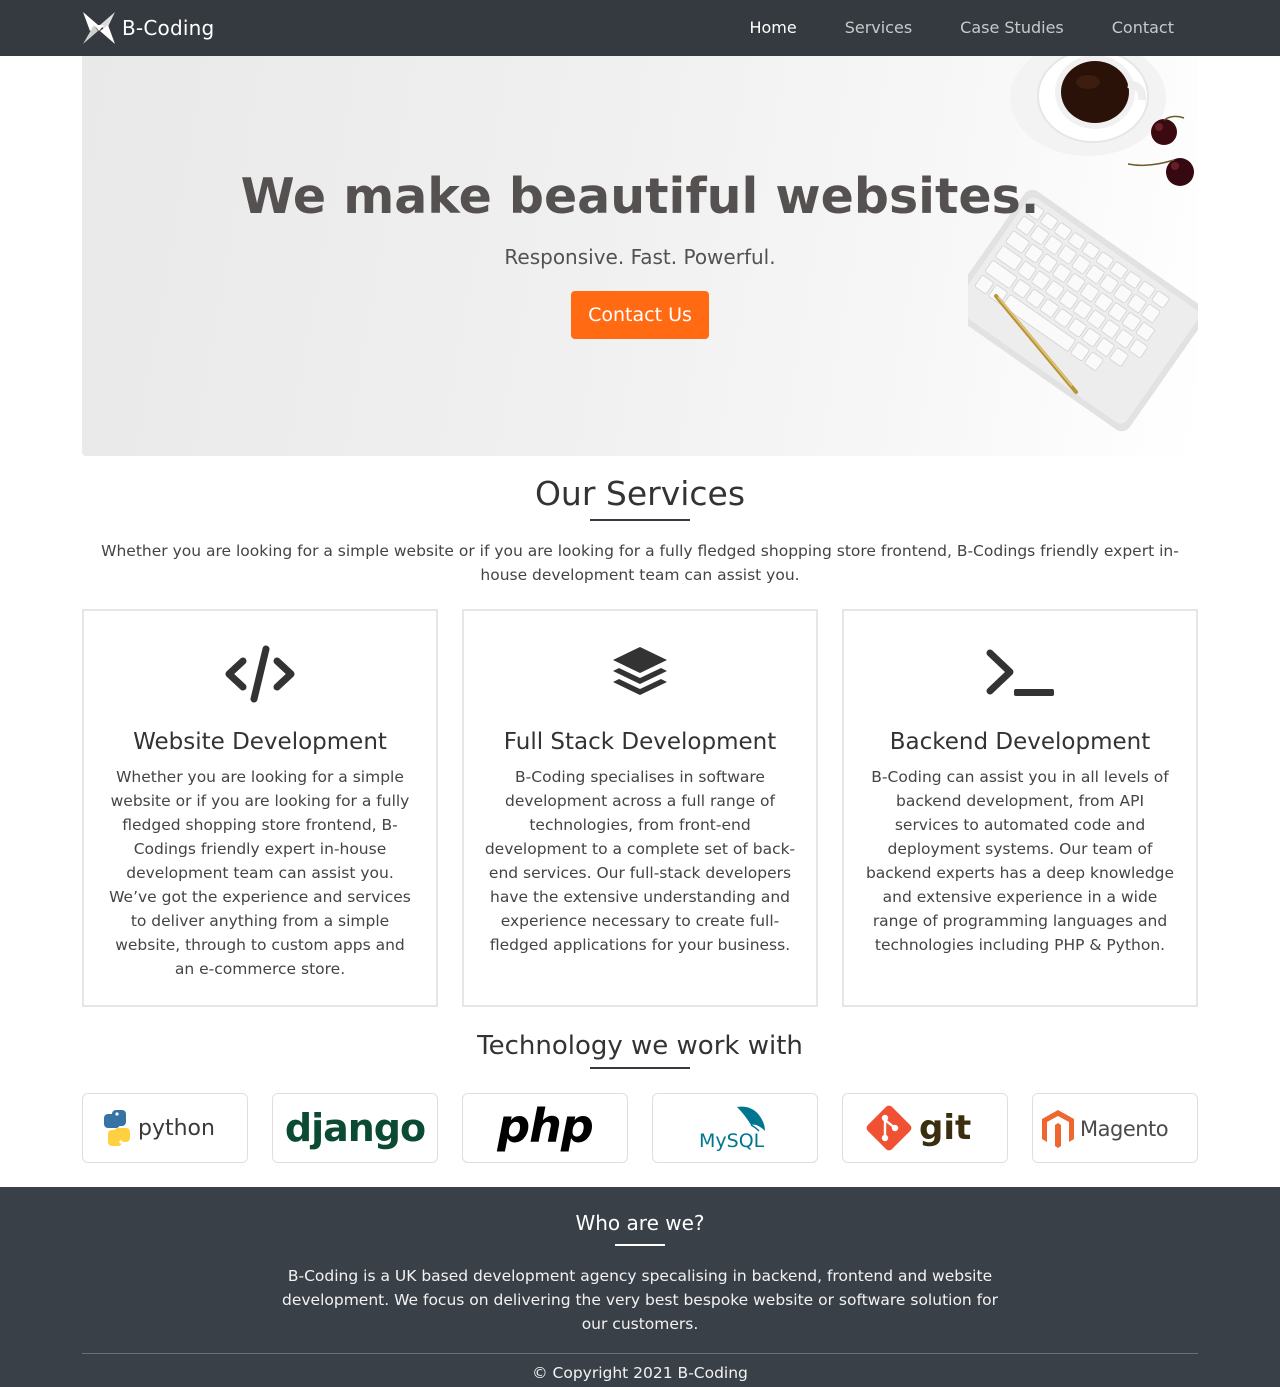  What do you see at coordinates (640, 196) in the screenshot?
I see `hero-title: We make beautiful websites.` at bounding box center [640, 196].